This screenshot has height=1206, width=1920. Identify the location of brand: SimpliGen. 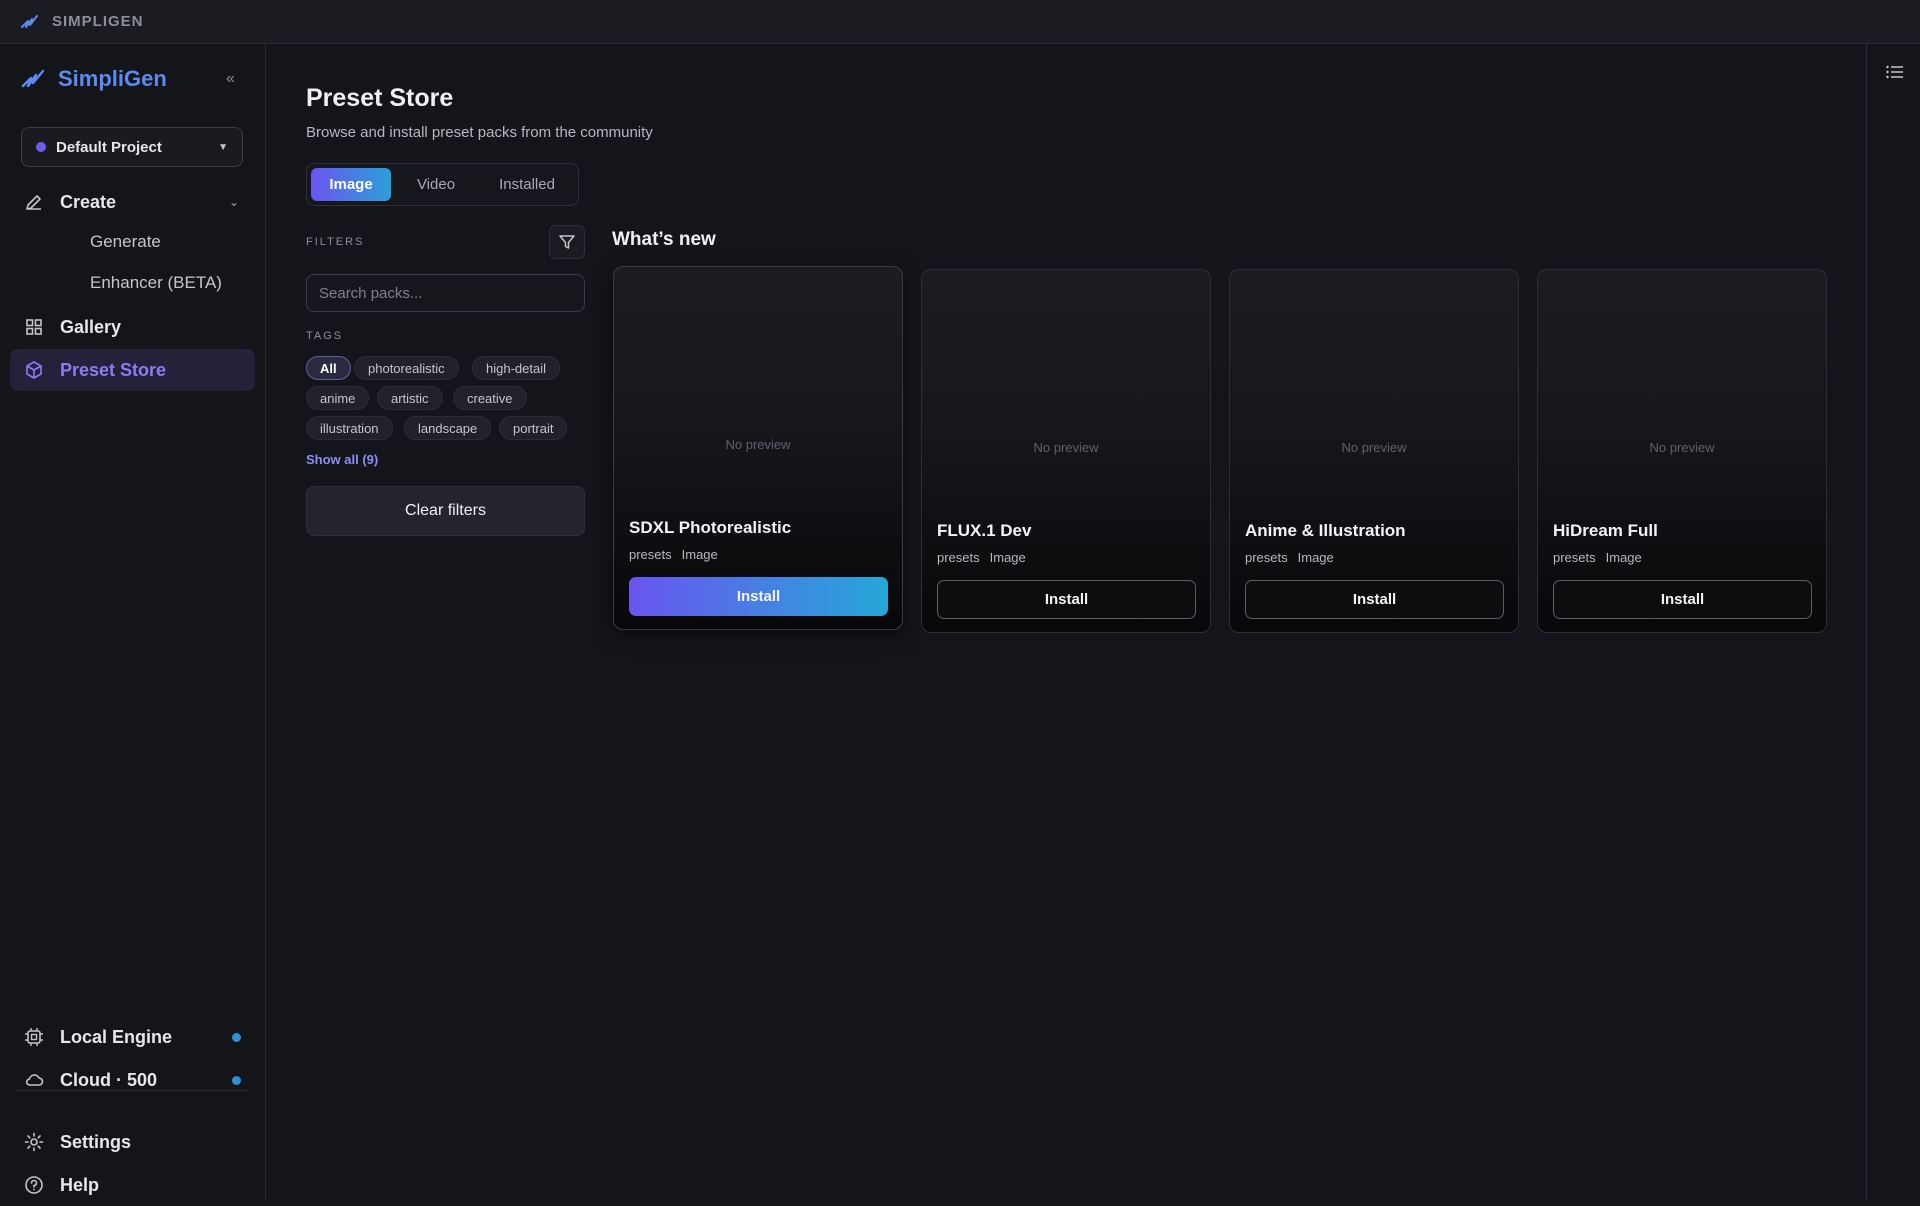
(93, 79).